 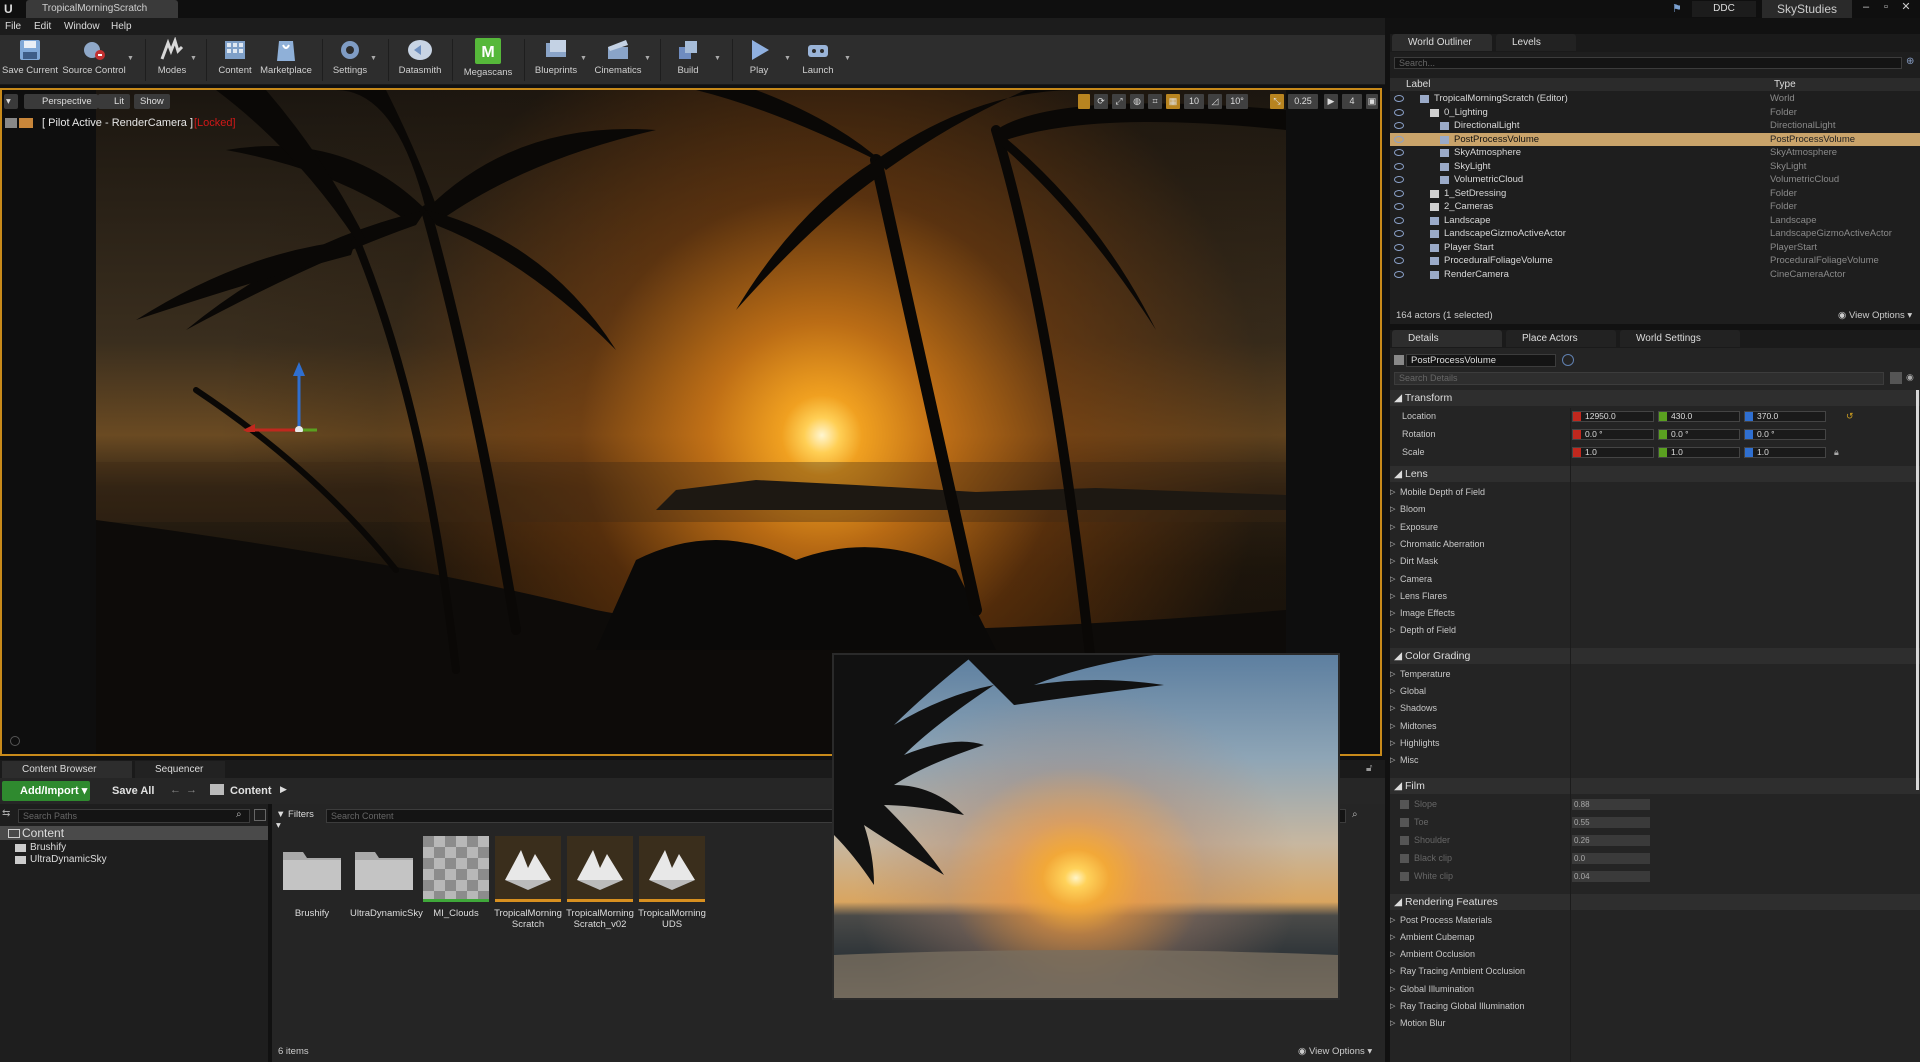 I want to click on property-group: ▷ Chromatic Aberration, so click(x=1655, y=544).